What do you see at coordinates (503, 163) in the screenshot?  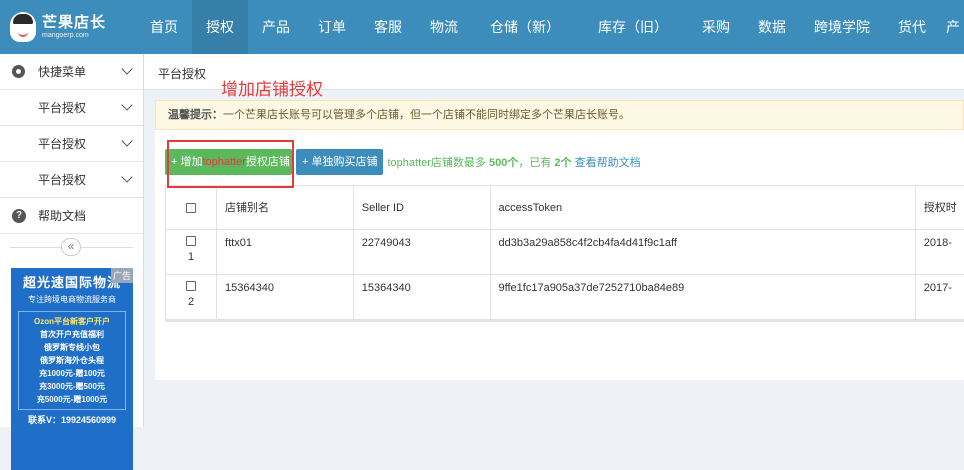 I see `info-max: 500个` at bounding box center [503, 163].